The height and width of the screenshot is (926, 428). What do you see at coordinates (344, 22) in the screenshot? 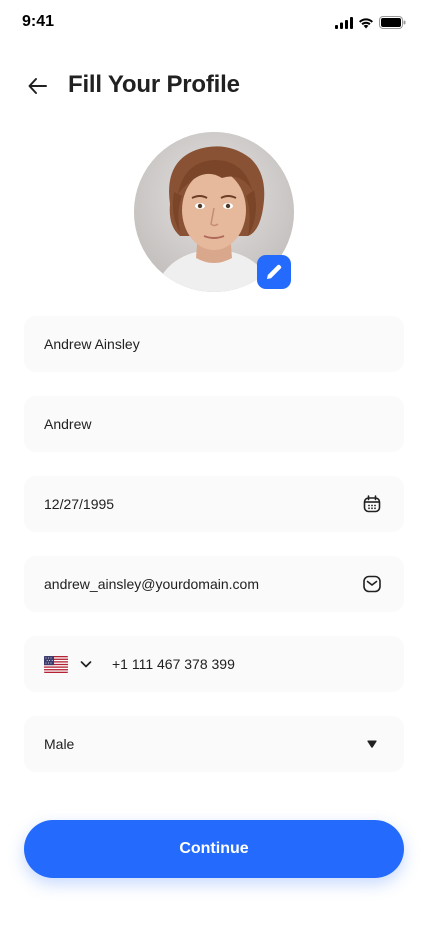
I see `signal-icon` at bounding box center [344, 22].